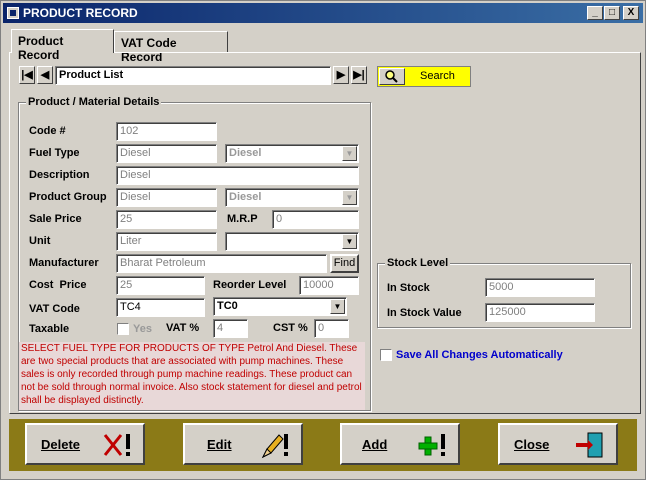 This screenshot has height=480, width=646. Describe the element at coordinates (292, 197) in the screenshot. I see `product-group-combo: Diesel ▼` at that location.